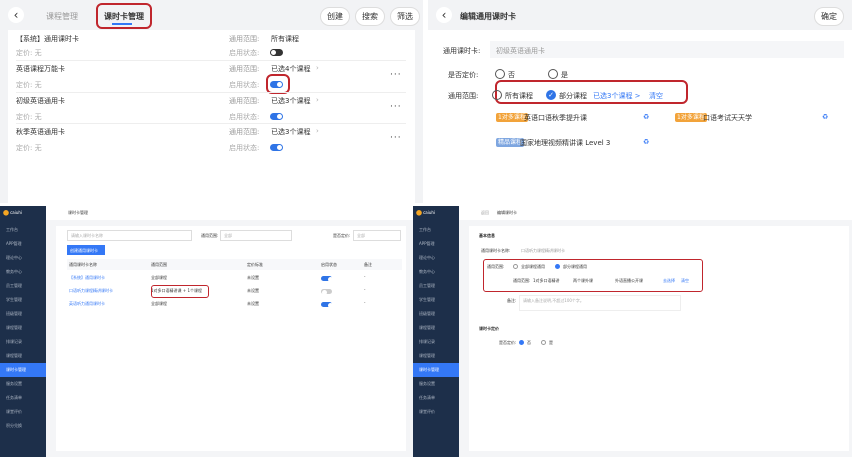 The width and height of the screenshot is (852, 457). I want to click on choose-link: 去选择, so click(669, 281).